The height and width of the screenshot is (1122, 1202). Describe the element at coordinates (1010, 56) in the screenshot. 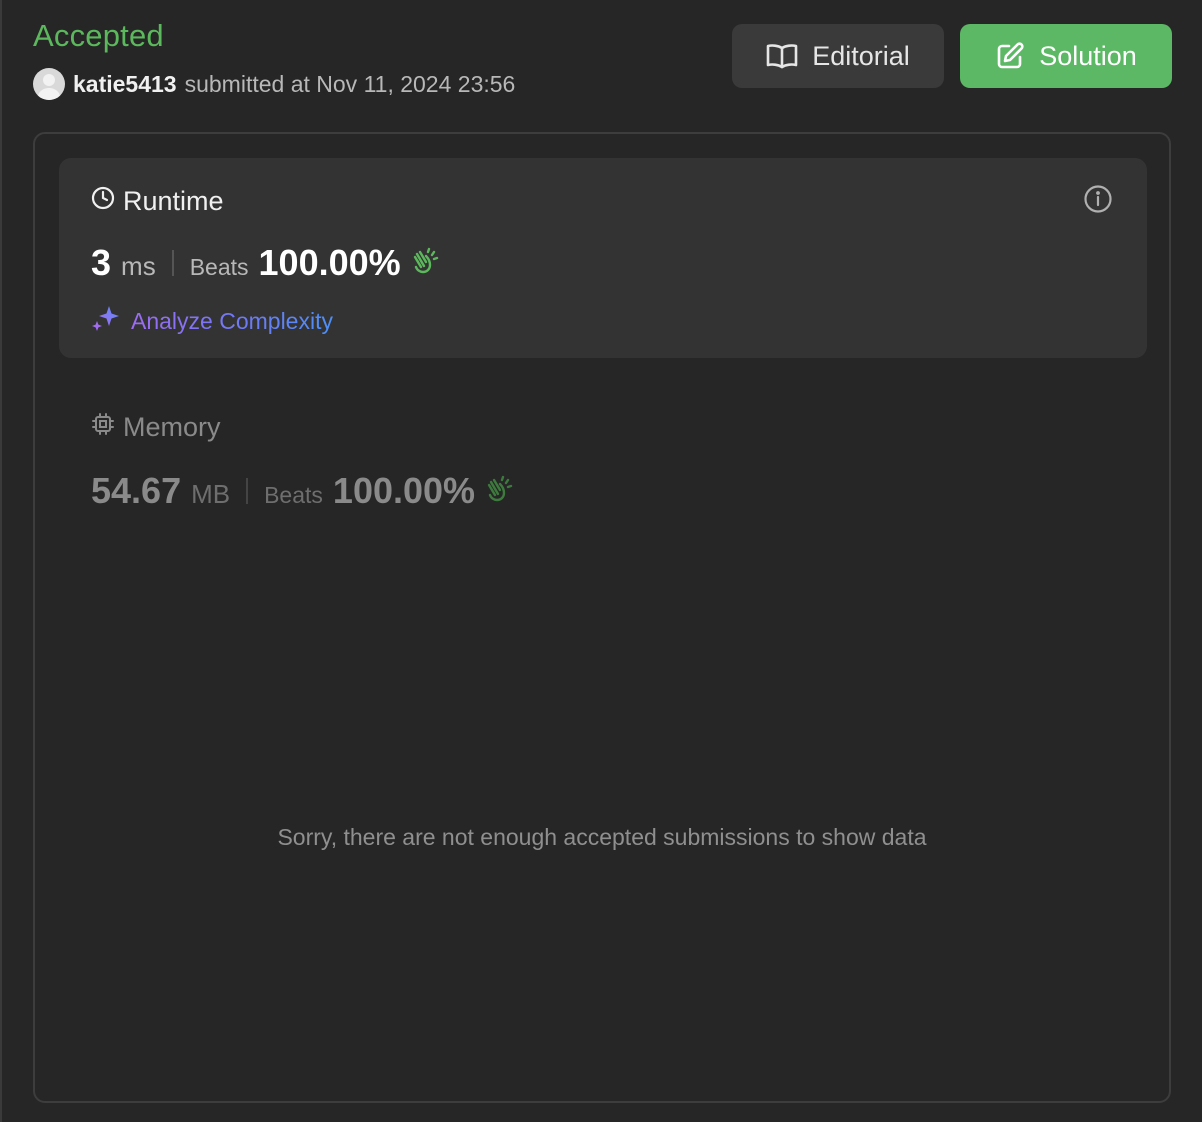

I see `edit-icon` at that location.